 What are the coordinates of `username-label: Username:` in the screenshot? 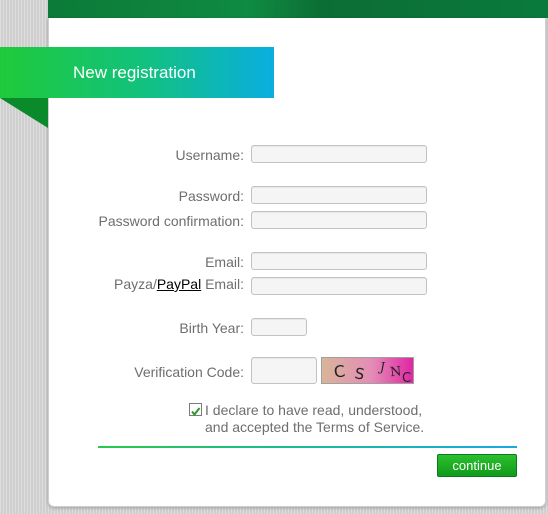 It's located at (209, 155).